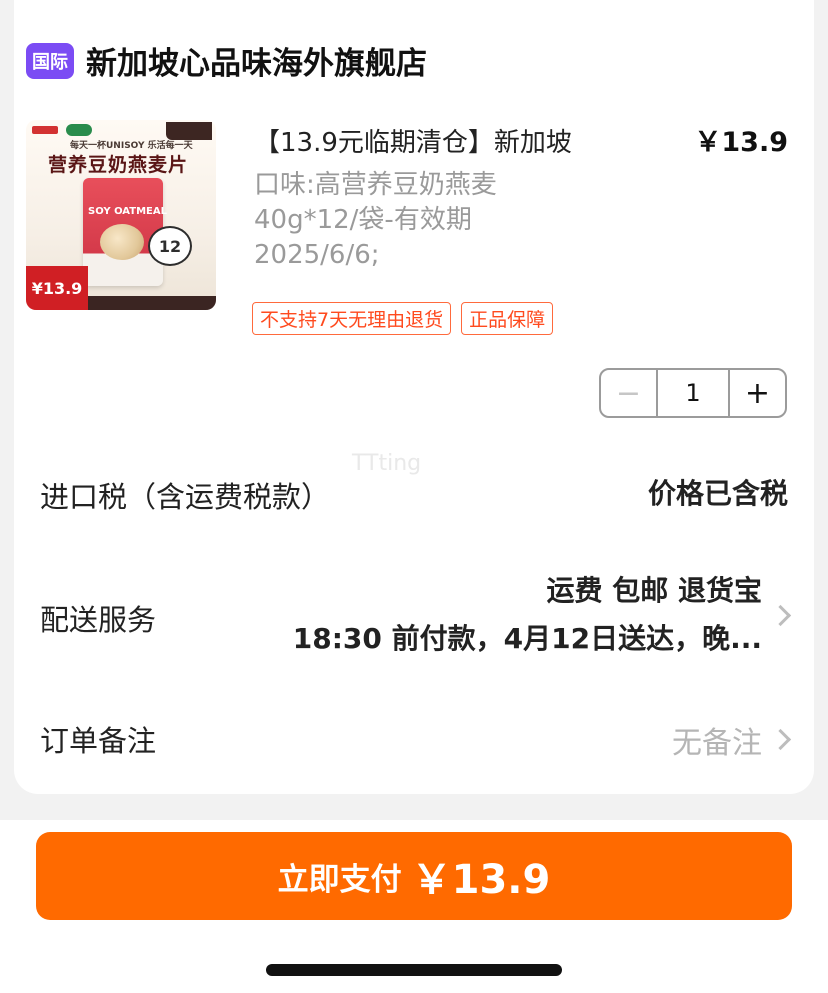 The height and width of the screenshot is (993, 828). Describe the element at coordinates (122, 242) in the screenshot. I see `oats-bowl` at that location.